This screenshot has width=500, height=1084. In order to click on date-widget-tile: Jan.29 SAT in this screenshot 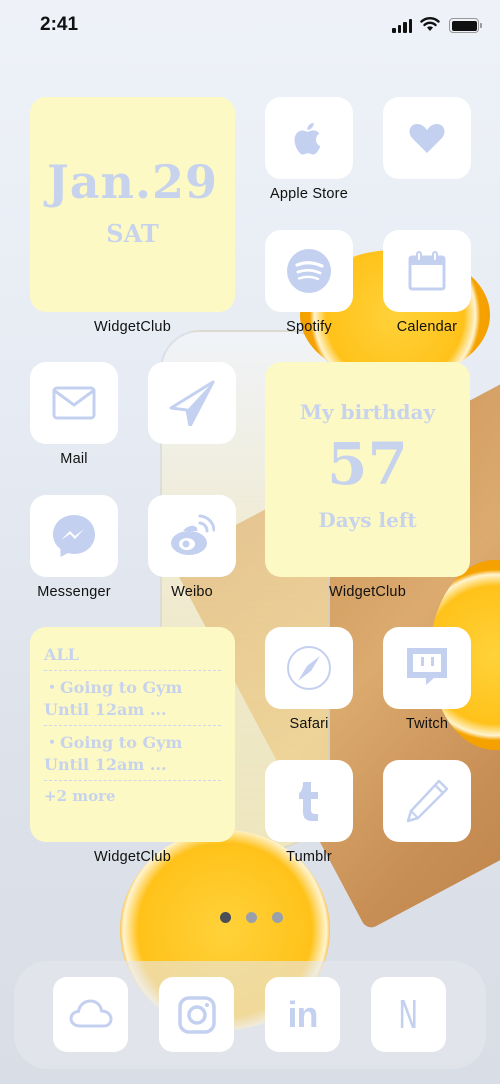, I will do `click(132, 204)`.